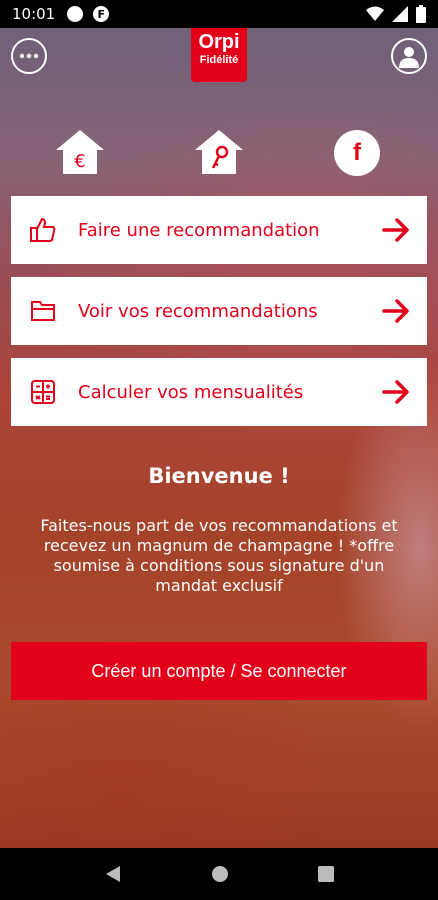 Image resolution: width=438 pixels, height=900 pixels. I want to click on house-euro-icon: €, so click(80, 152).